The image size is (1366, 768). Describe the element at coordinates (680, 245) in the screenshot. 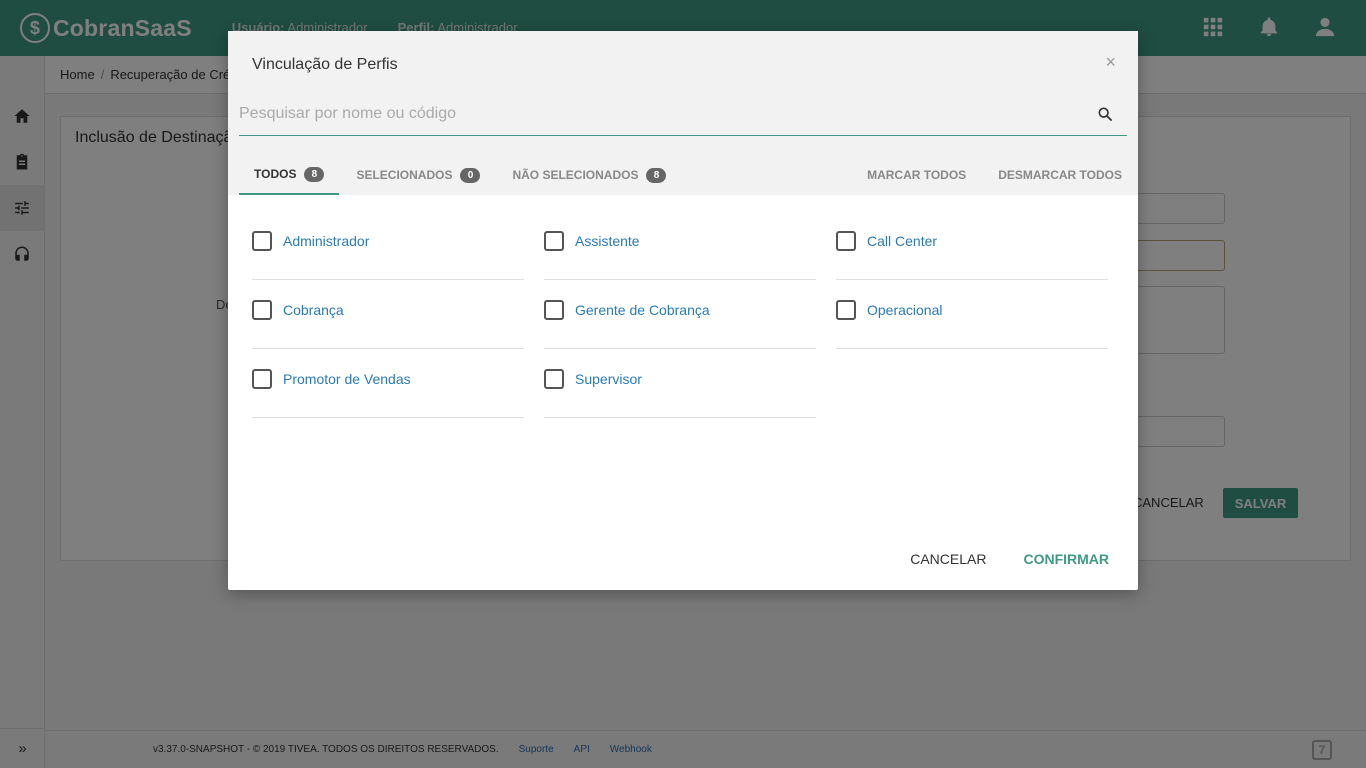

I see `profile-item-assistente: Assistente` at that location.